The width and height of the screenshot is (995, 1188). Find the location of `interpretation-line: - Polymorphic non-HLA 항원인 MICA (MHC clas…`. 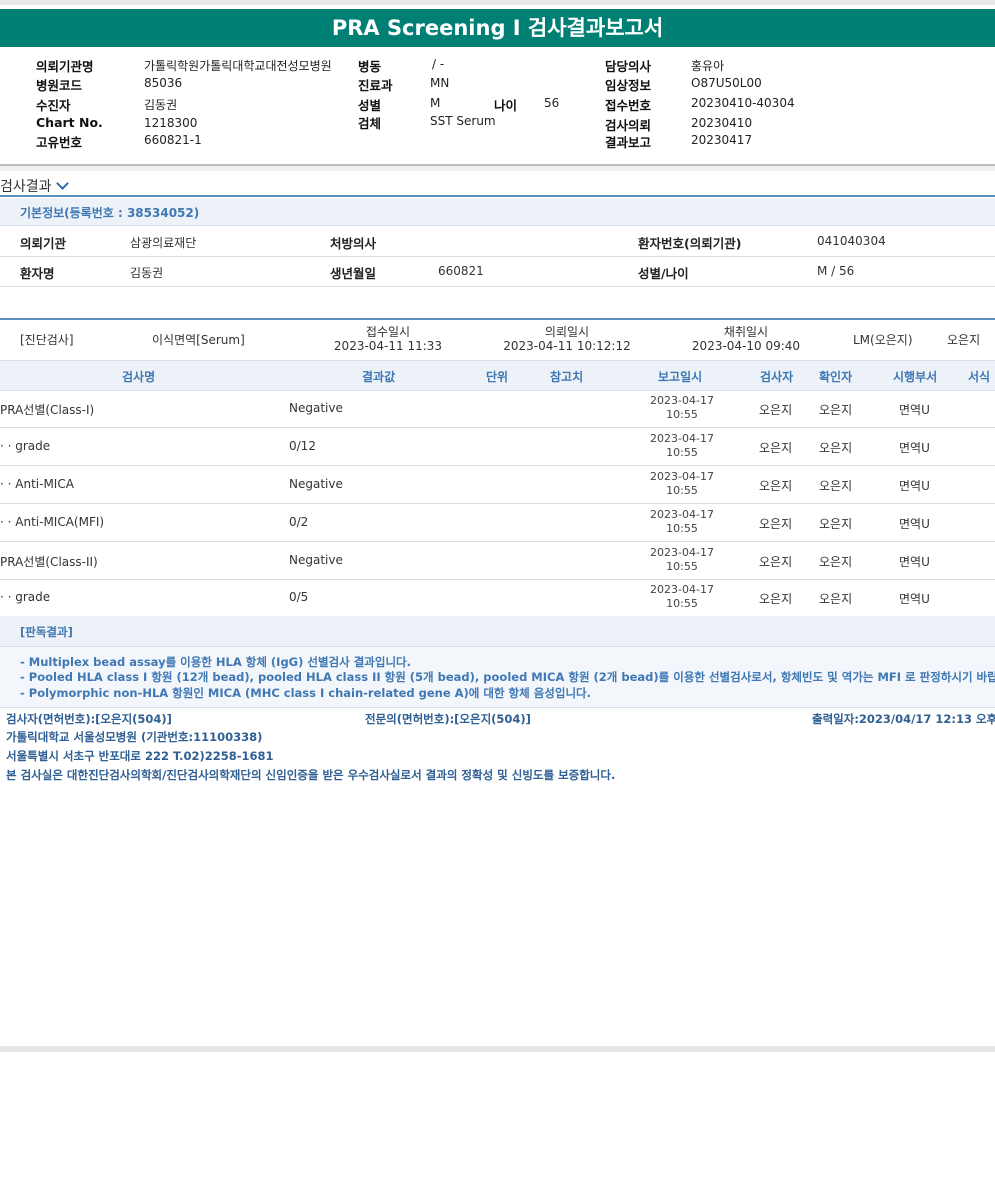

interpretation-line: - Polymorphic non-HLA 항원인 MICA (MHC clas… is located at coordinates (305, 693).